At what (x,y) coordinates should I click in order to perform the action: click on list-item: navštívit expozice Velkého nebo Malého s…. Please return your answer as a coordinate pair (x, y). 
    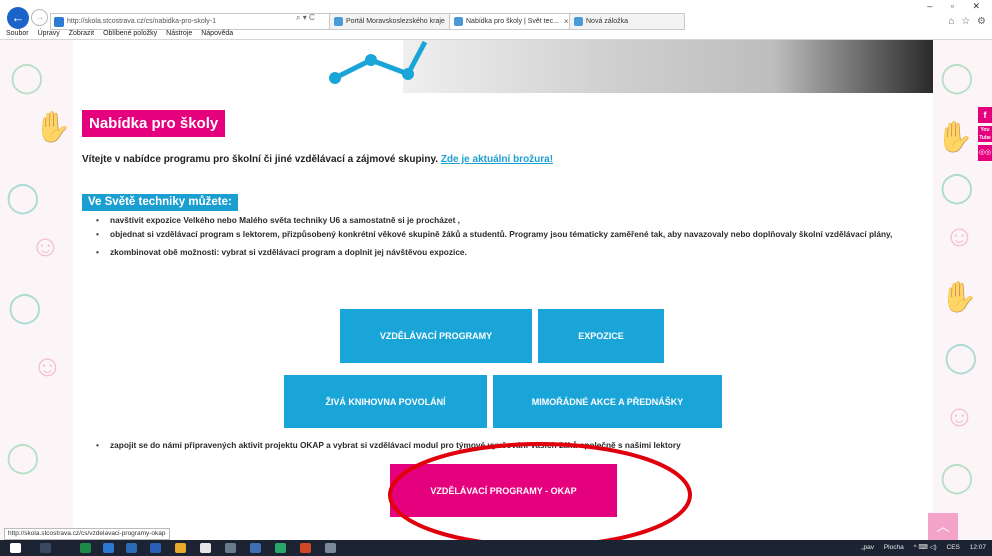
    Looking at the image, I should click on (501, 220).